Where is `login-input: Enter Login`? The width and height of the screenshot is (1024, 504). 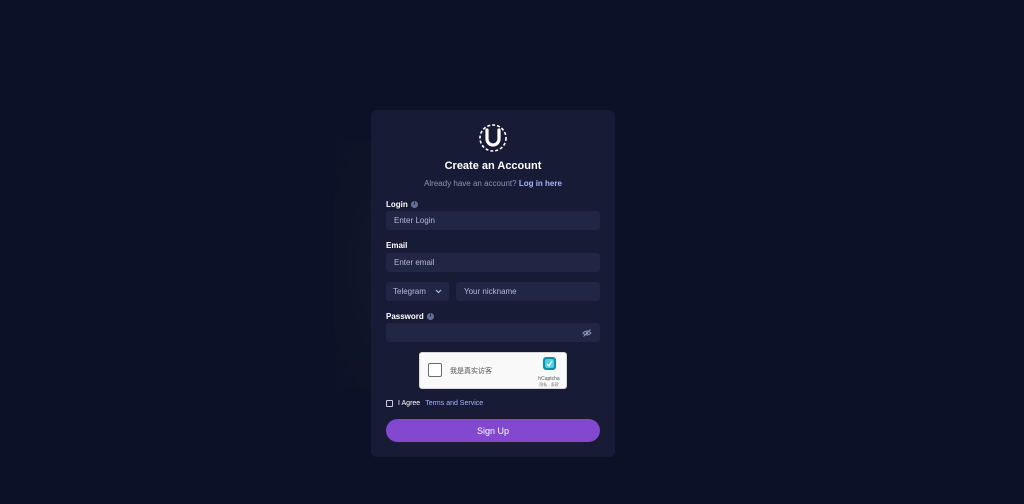
login-input: Enter Login is located at coordinates (493, 220).